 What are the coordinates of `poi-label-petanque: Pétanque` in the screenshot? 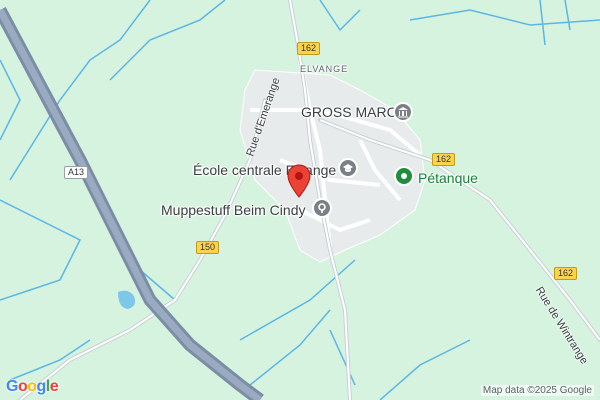 It's located at (448, 178).